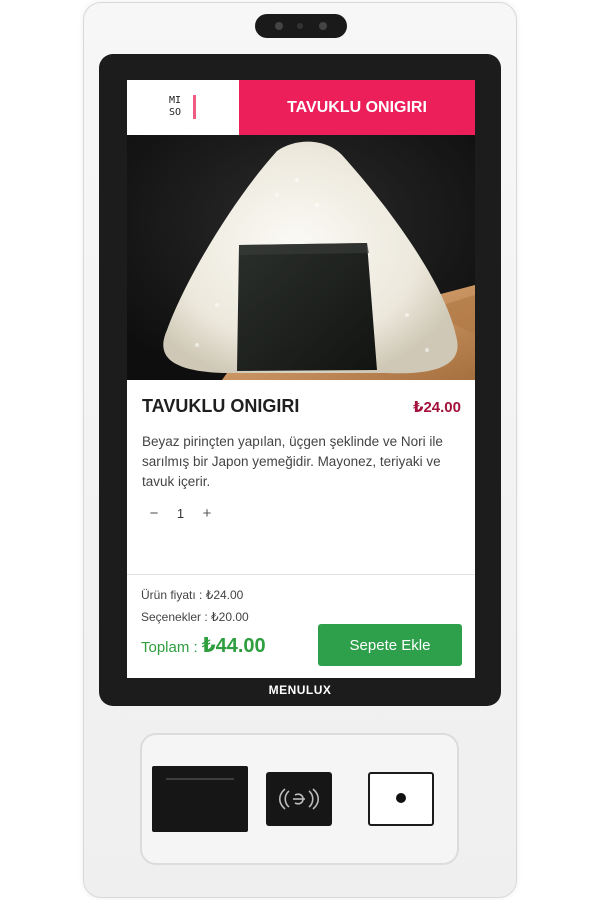 The width and height of the screenshot is (600, 900). Describe the element at coordinates (200, 799) in the screenshot. I see `receipt-printer-icon` at that location.